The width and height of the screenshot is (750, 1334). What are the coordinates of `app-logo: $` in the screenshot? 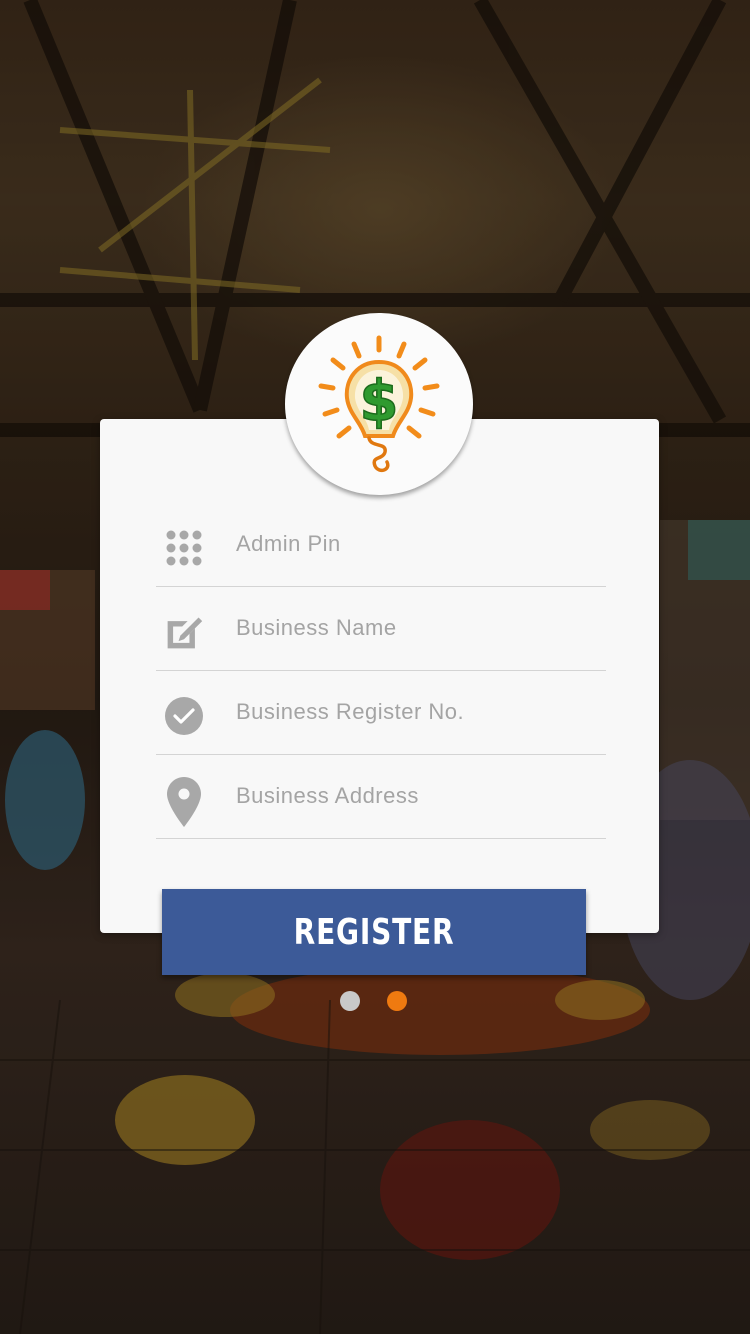 It's located at (379, 404).